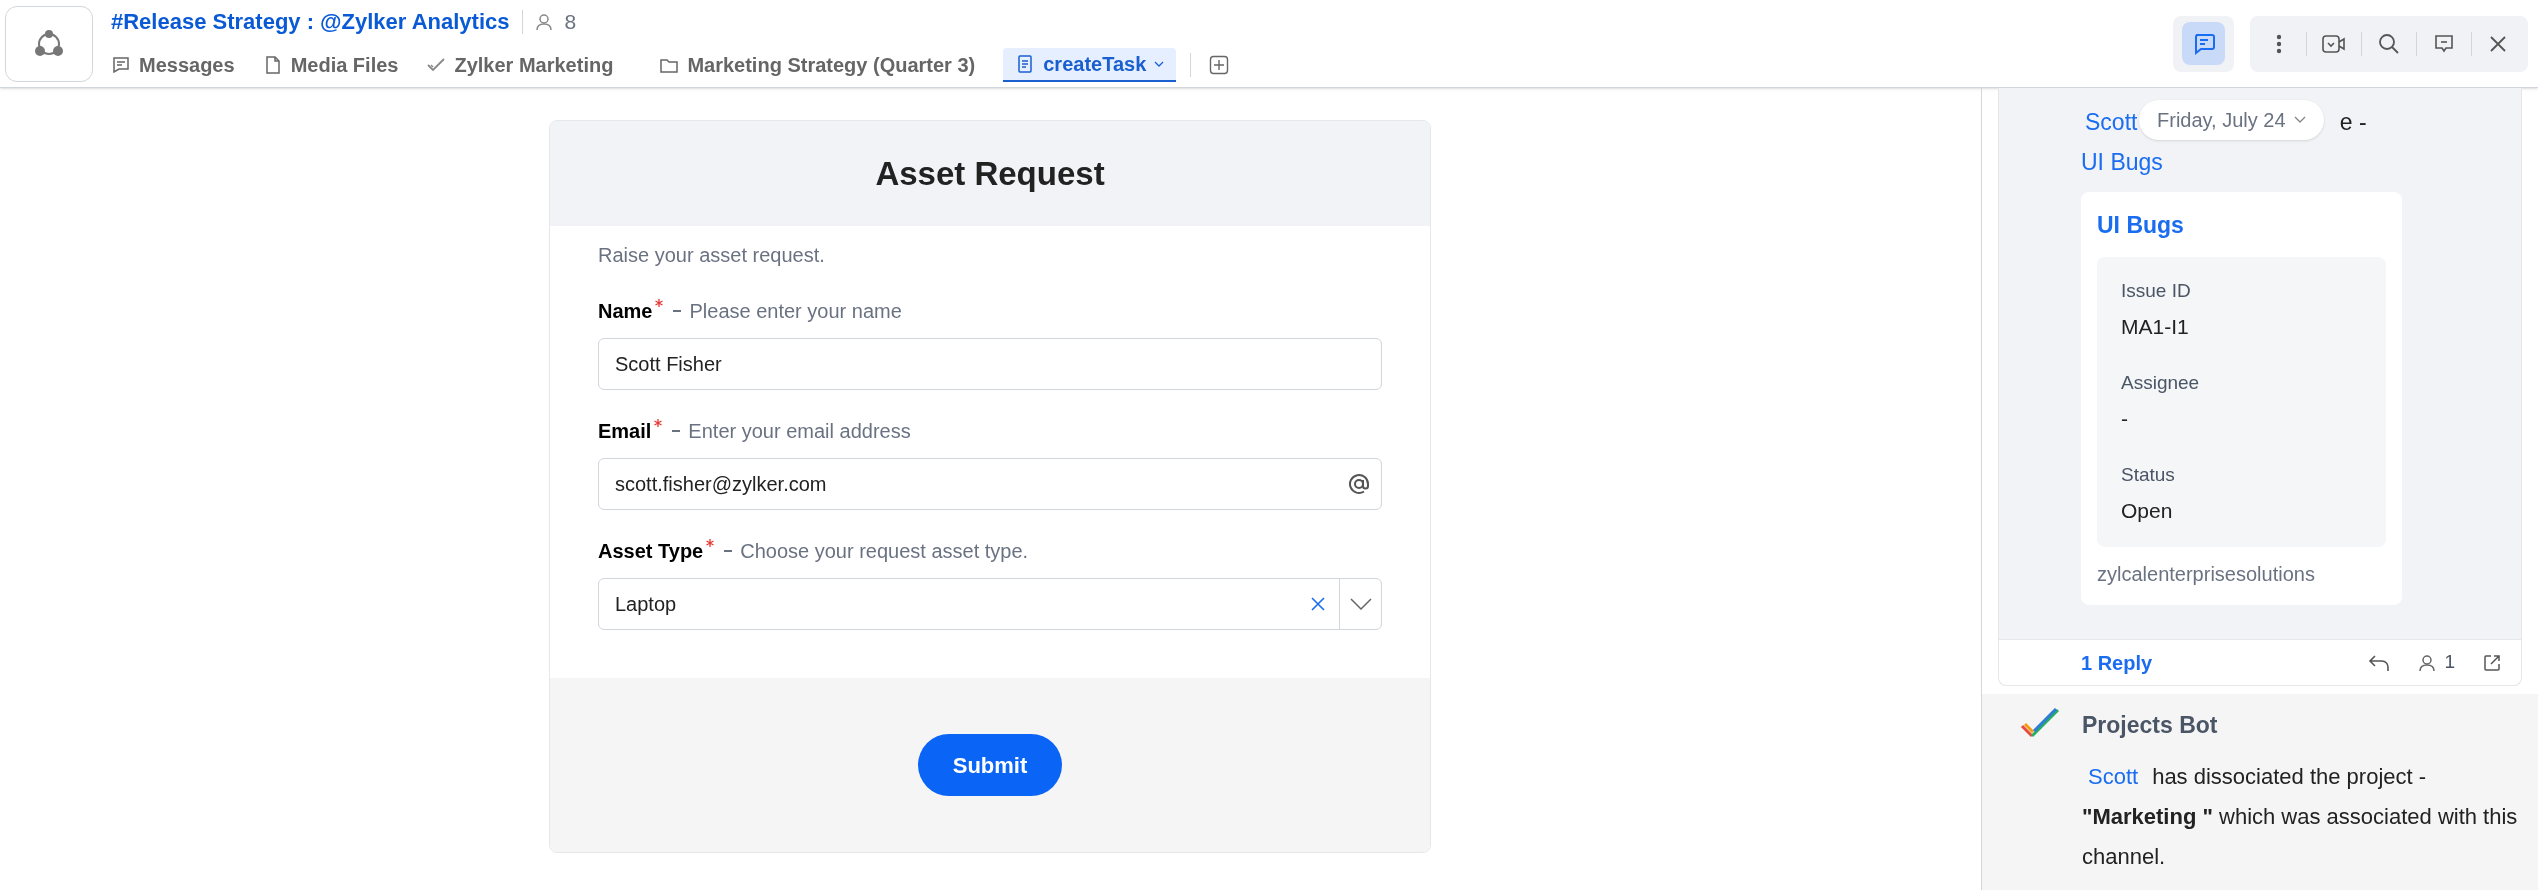 The width and height of the screenshot is (2538, 890). I want to click on date-pill: Friday, July 24, so click(2231, 120).